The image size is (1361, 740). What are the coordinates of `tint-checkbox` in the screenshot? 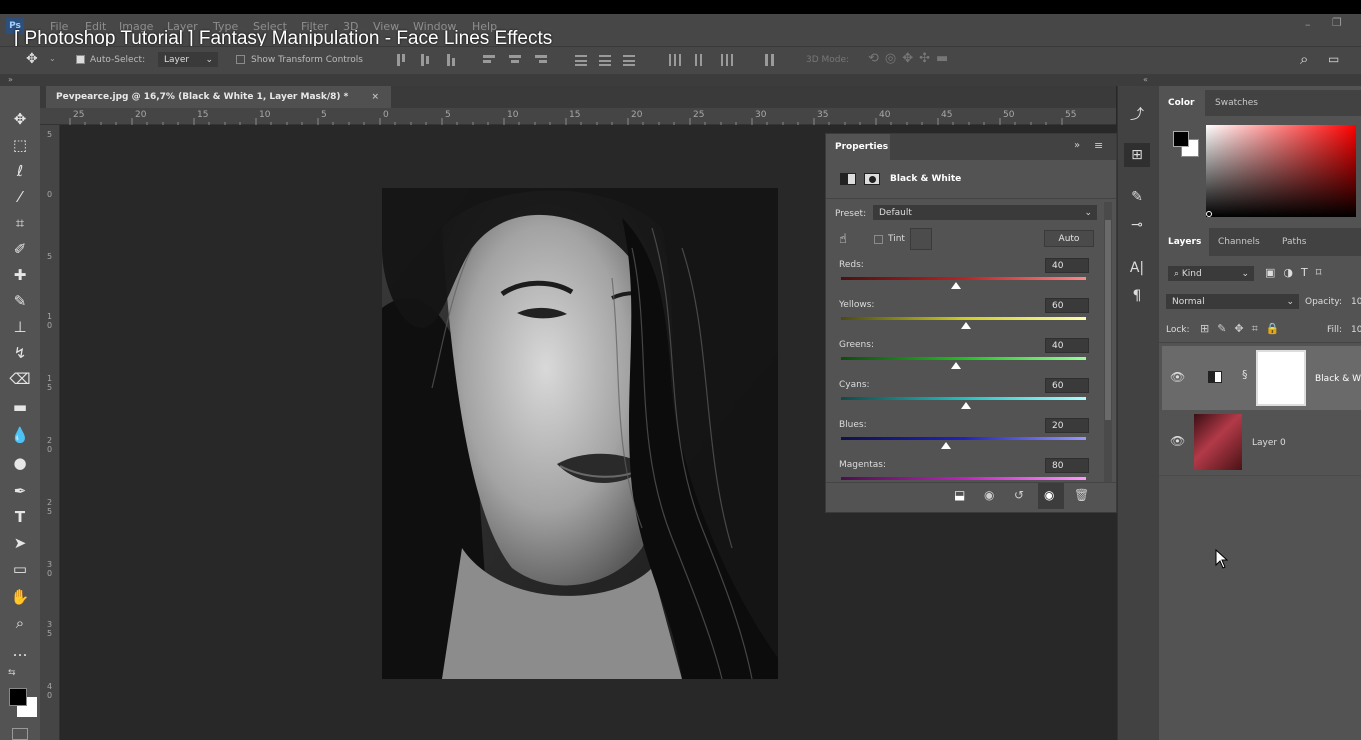 It's located at (878, 239).